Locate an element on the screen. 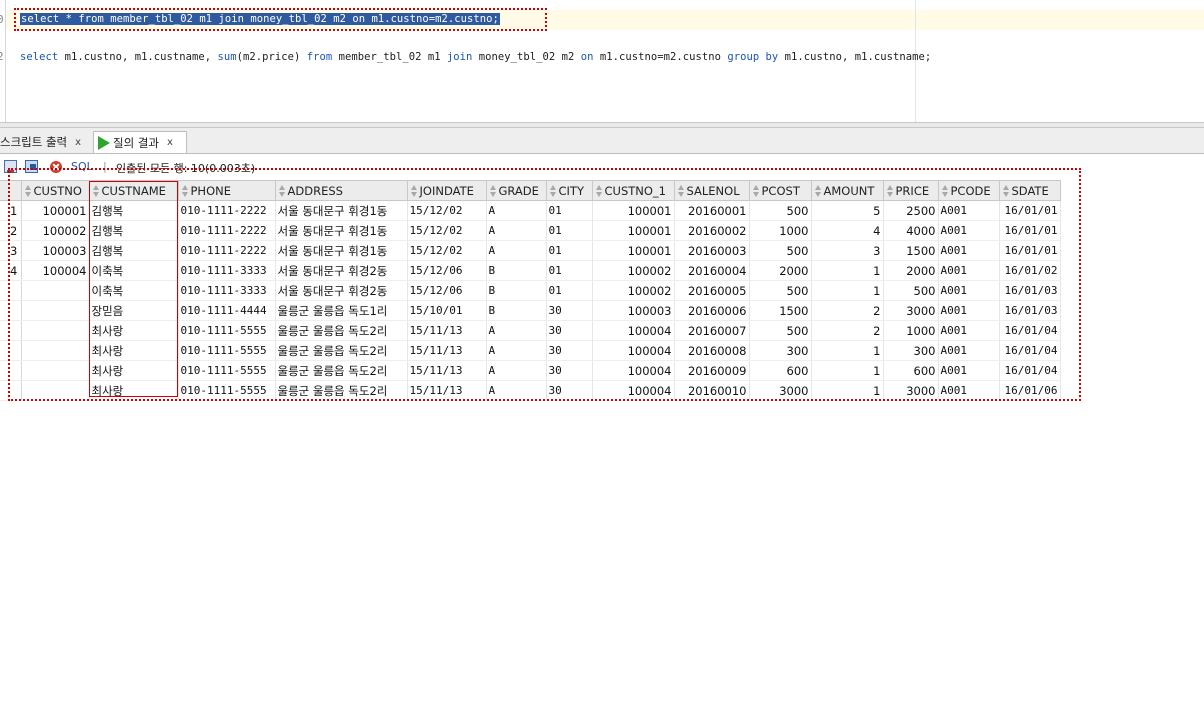  column-header: CUSTNAME is located at coordinates (133, 190).